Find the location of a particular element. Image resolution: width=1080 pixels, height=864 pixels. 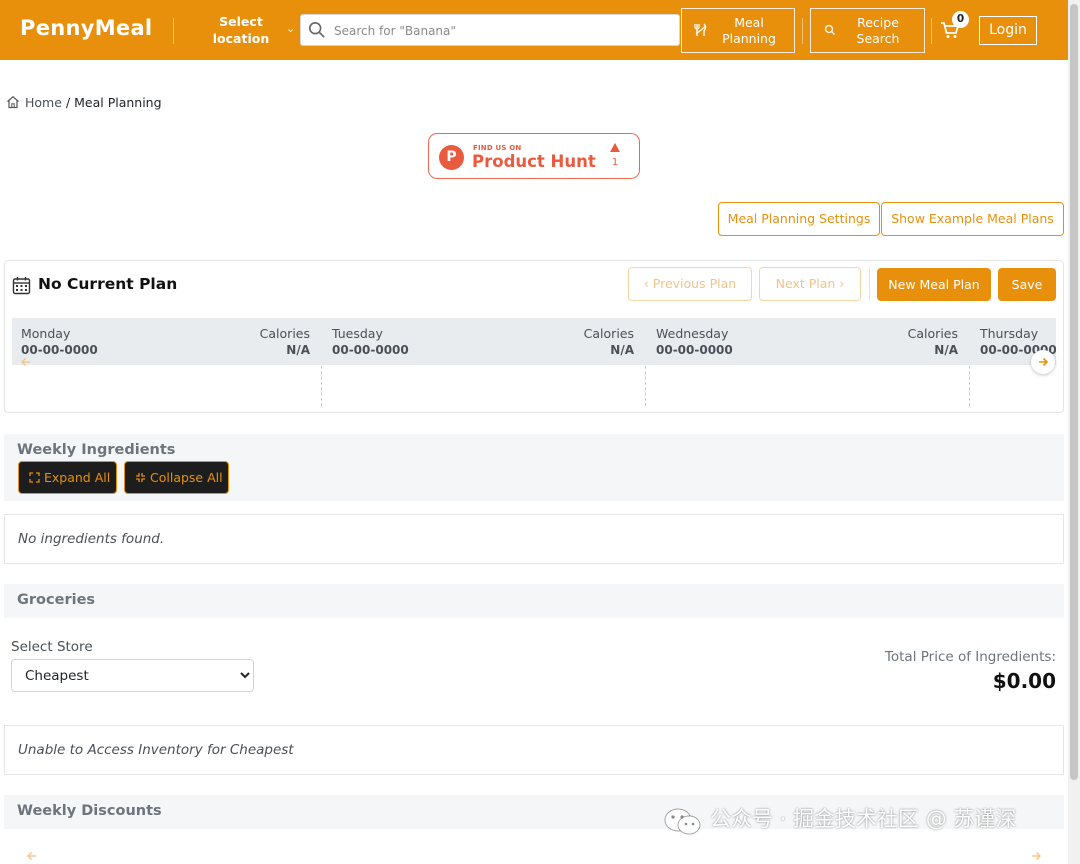

previous-plan-button: ‹ Previous Plan is located at coordinates (690, 284).